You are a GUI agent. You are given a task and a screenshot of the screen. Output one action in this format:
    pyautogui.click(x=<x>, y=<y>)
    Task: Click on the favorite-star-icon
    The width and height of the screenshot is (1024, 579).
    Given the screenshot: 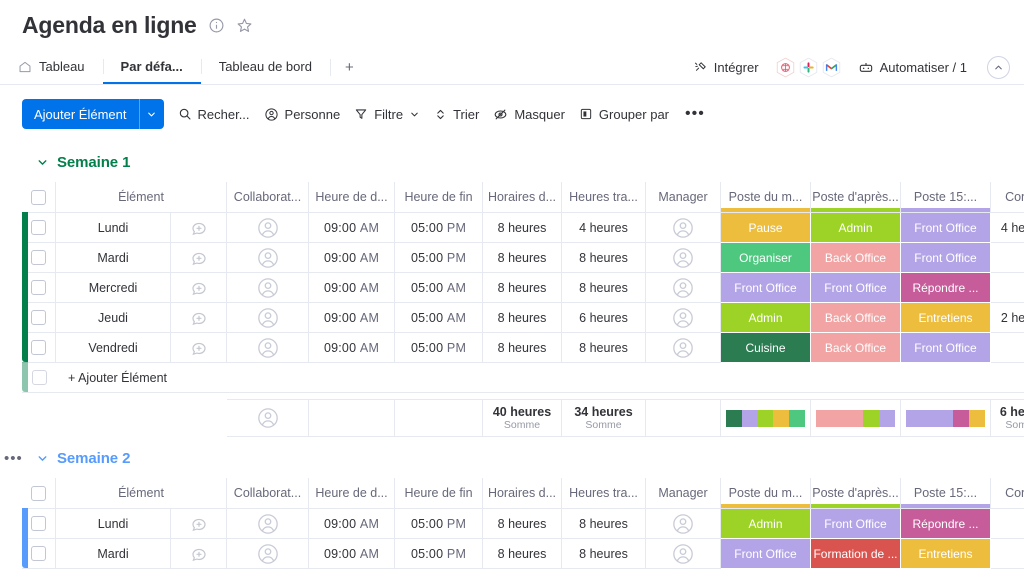 What is the action you would take?
    pyautogui.click(x=244, y=25)
    